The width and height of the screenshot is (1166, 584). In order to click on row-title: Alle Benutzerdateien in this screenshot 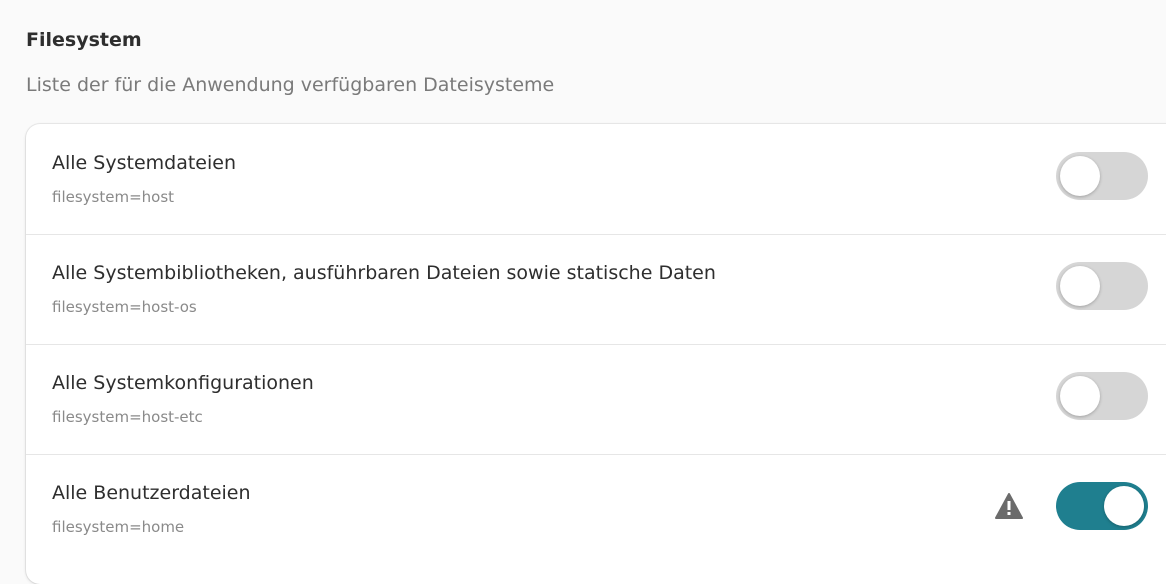, I will do `click(151, 493)`.